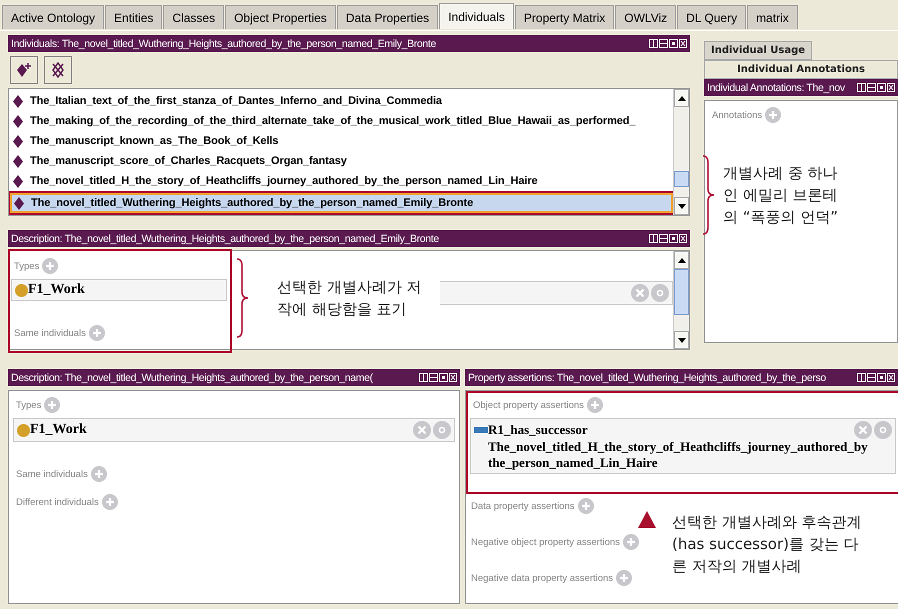 This screenshot has height=609, width=898. I want to click on callout-text: 개별사례 중 하나 인 에밀리 브론테 의 “폭풍의 언덕”, so click(780, 195).